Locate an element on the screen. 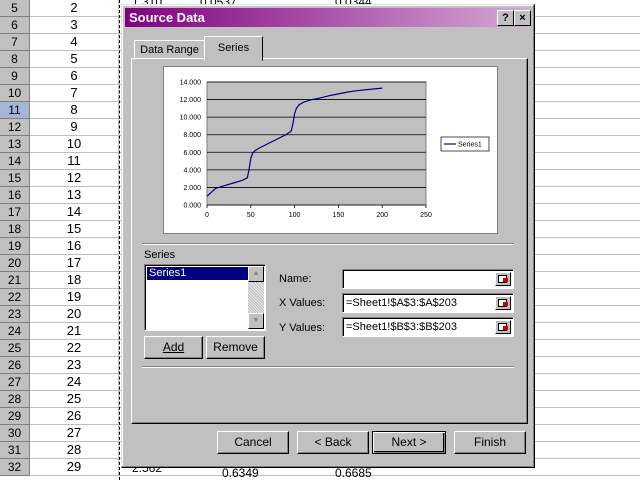  row-header: 8 is located at coordinates (15, 59).